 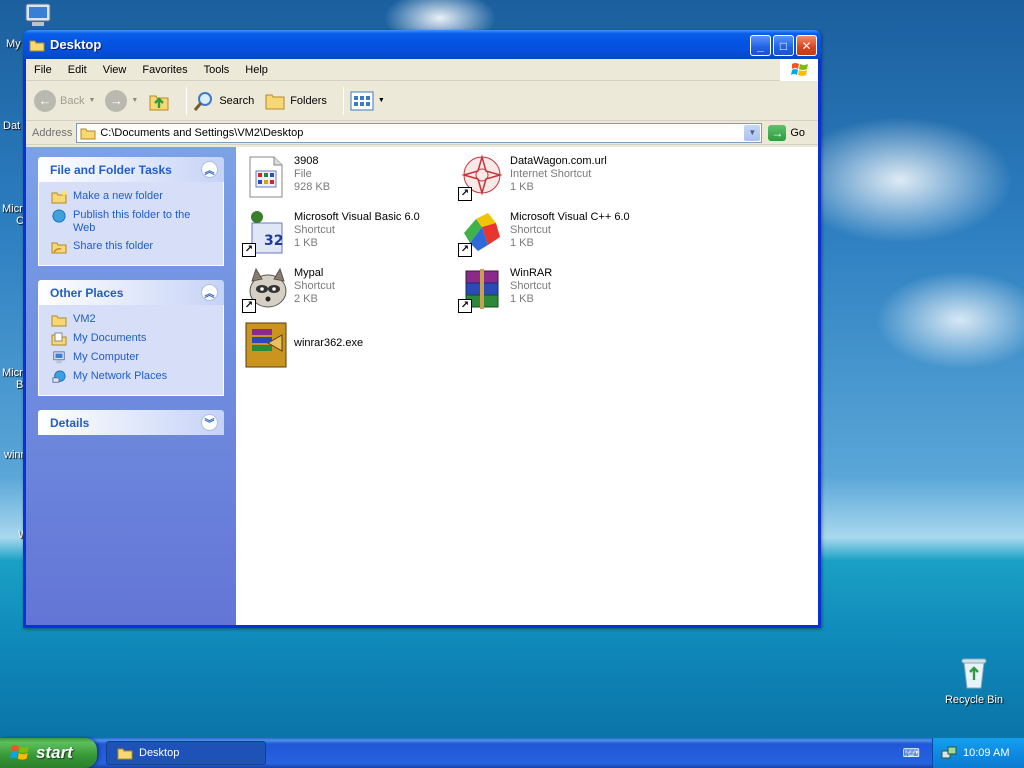 I want to click on task-label: Share this folder, so click(x=113, y=246).